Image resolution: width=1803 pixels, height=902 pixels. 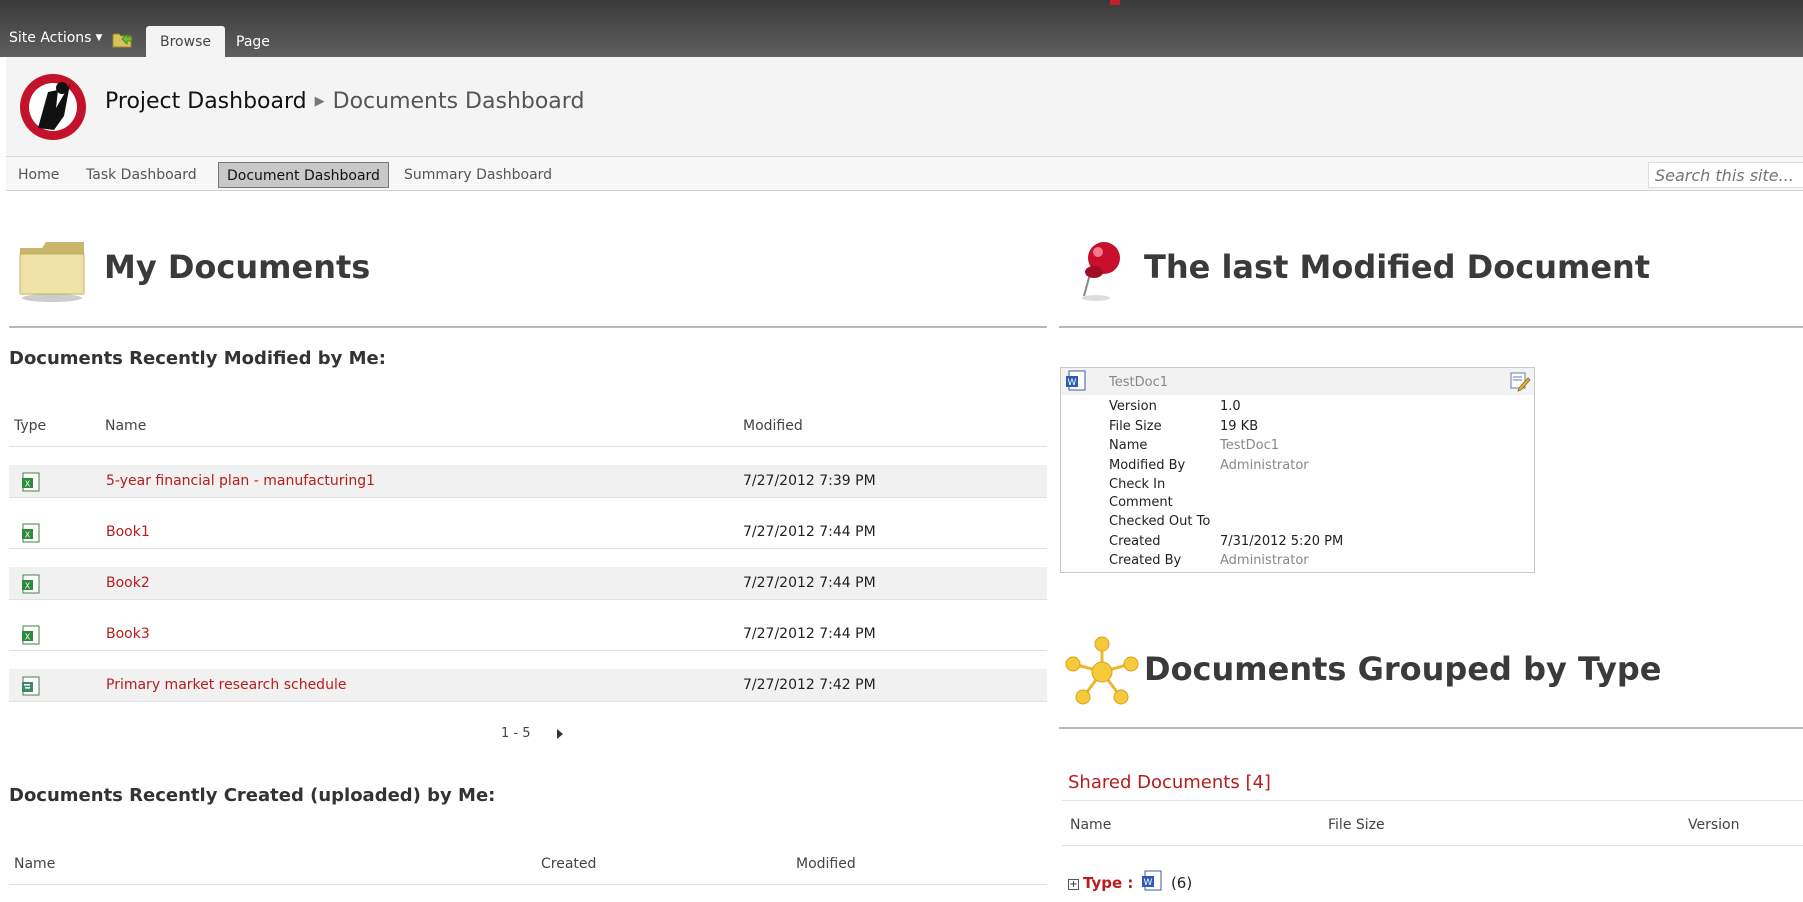 What do you see at coordinates (123, 39) in the screenshot?
I see `folder-navigate-icon` at bounding box center [123, 39].